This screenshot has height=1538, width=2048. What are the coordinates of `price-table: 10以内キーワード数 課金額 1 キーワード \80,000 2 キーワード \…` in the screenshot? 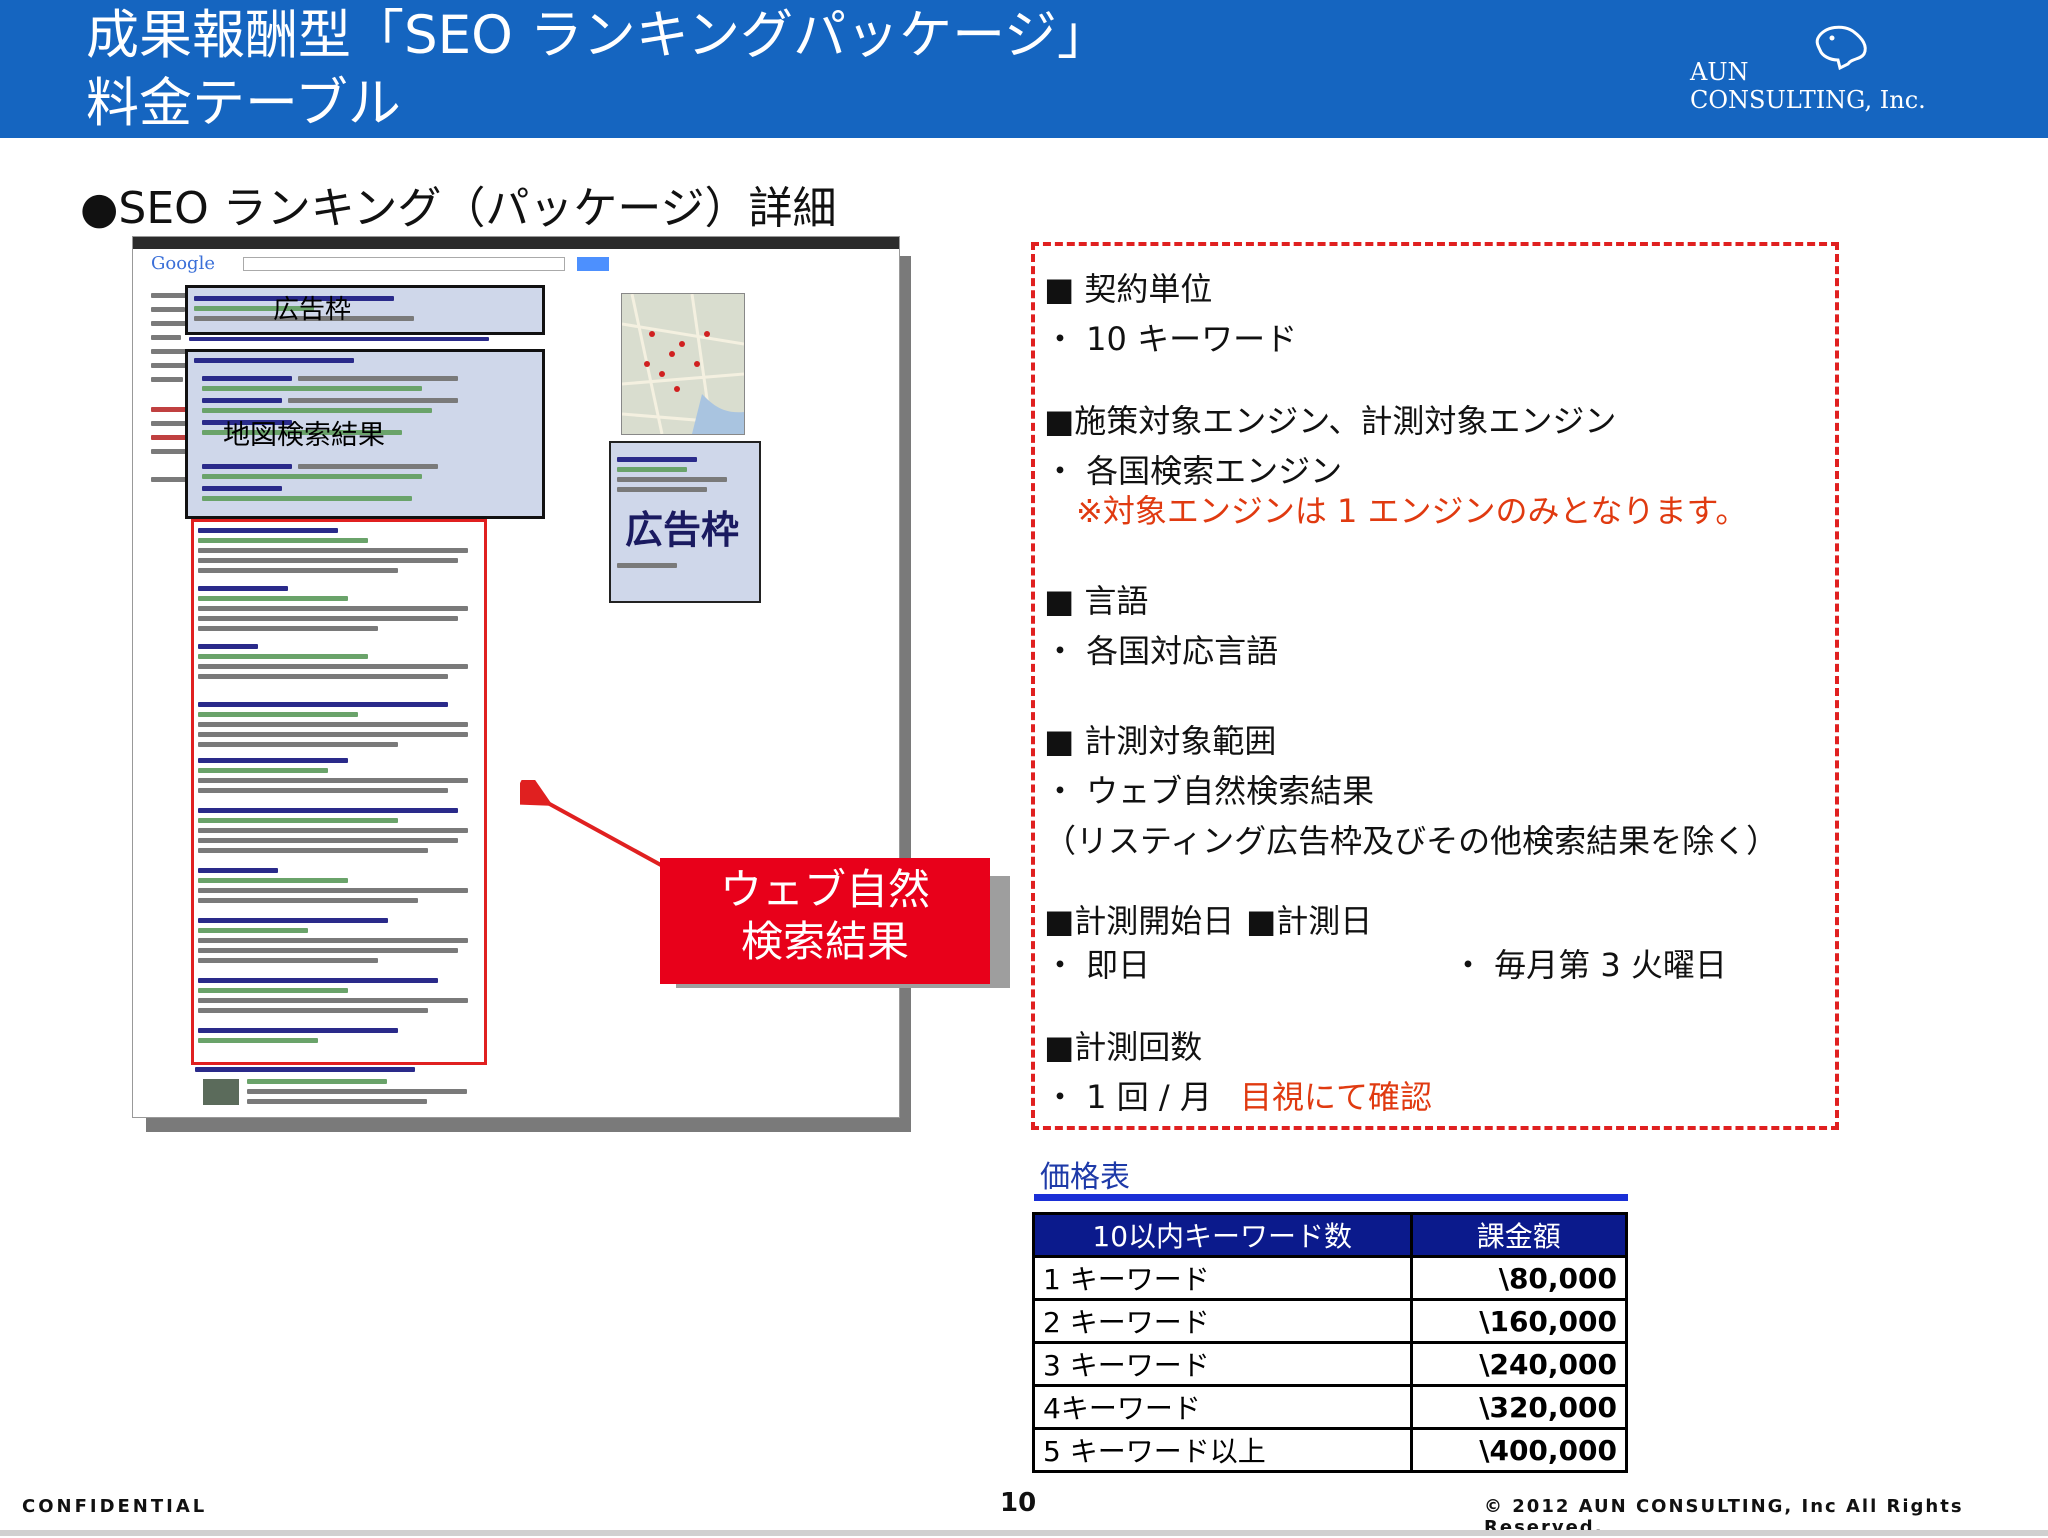 It's located at (1330, 1342).